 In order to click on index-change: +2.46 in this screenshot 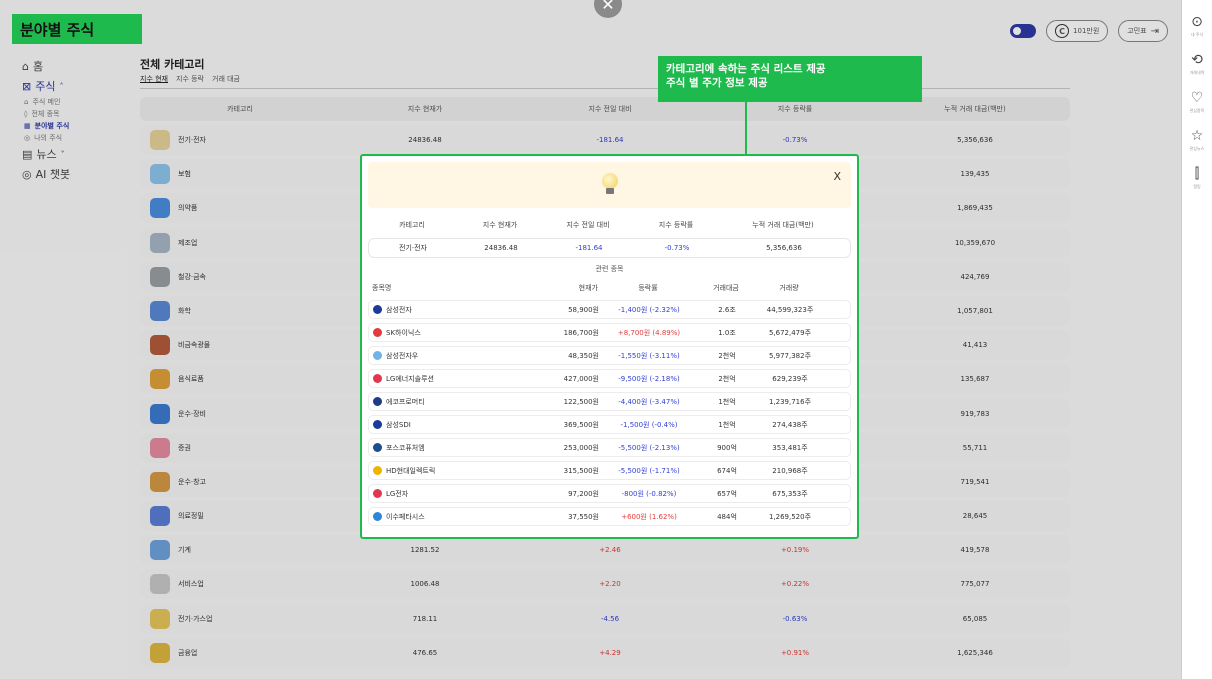, I will do `click(610, 550)`.